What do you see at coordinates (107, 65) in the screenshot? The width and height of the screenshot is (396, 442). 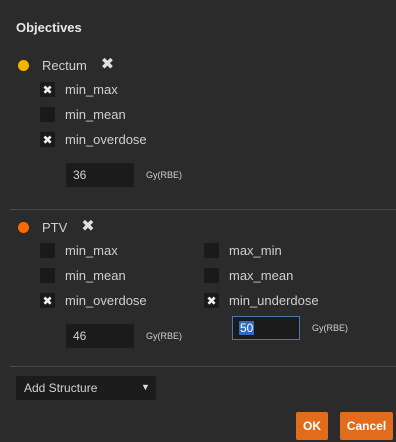 I see `remove-rectum-icon: ✖` at bounding box center [107, 65].